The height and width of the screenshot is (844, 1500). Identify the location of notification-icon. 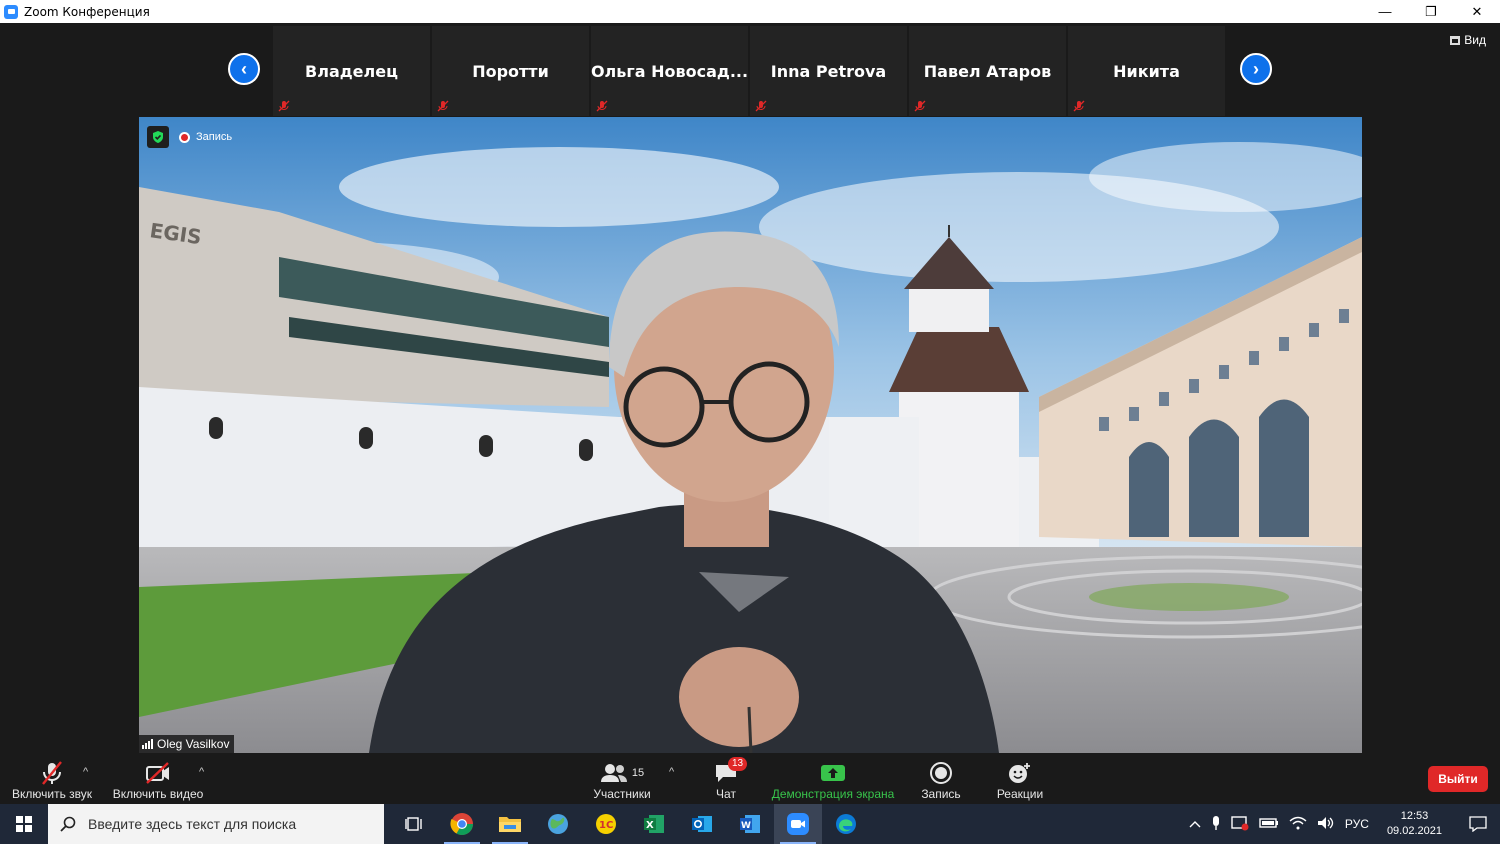
(1478, 824).